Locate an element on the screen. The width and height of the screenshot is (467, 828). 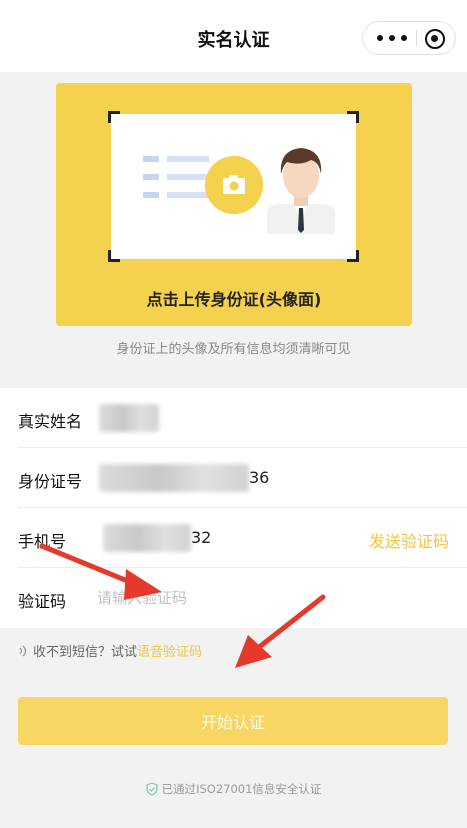
code-row: 验证码 is located at coordinates (233, 598).